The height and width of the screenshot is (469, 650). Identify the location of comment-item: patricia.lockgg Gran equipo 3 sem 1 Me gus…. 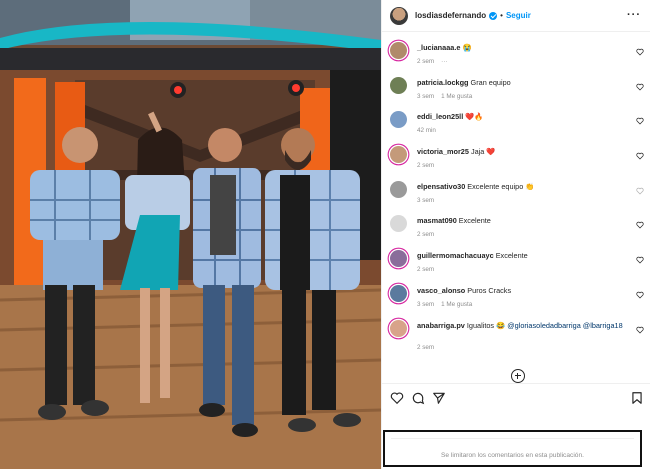
(516, 90).